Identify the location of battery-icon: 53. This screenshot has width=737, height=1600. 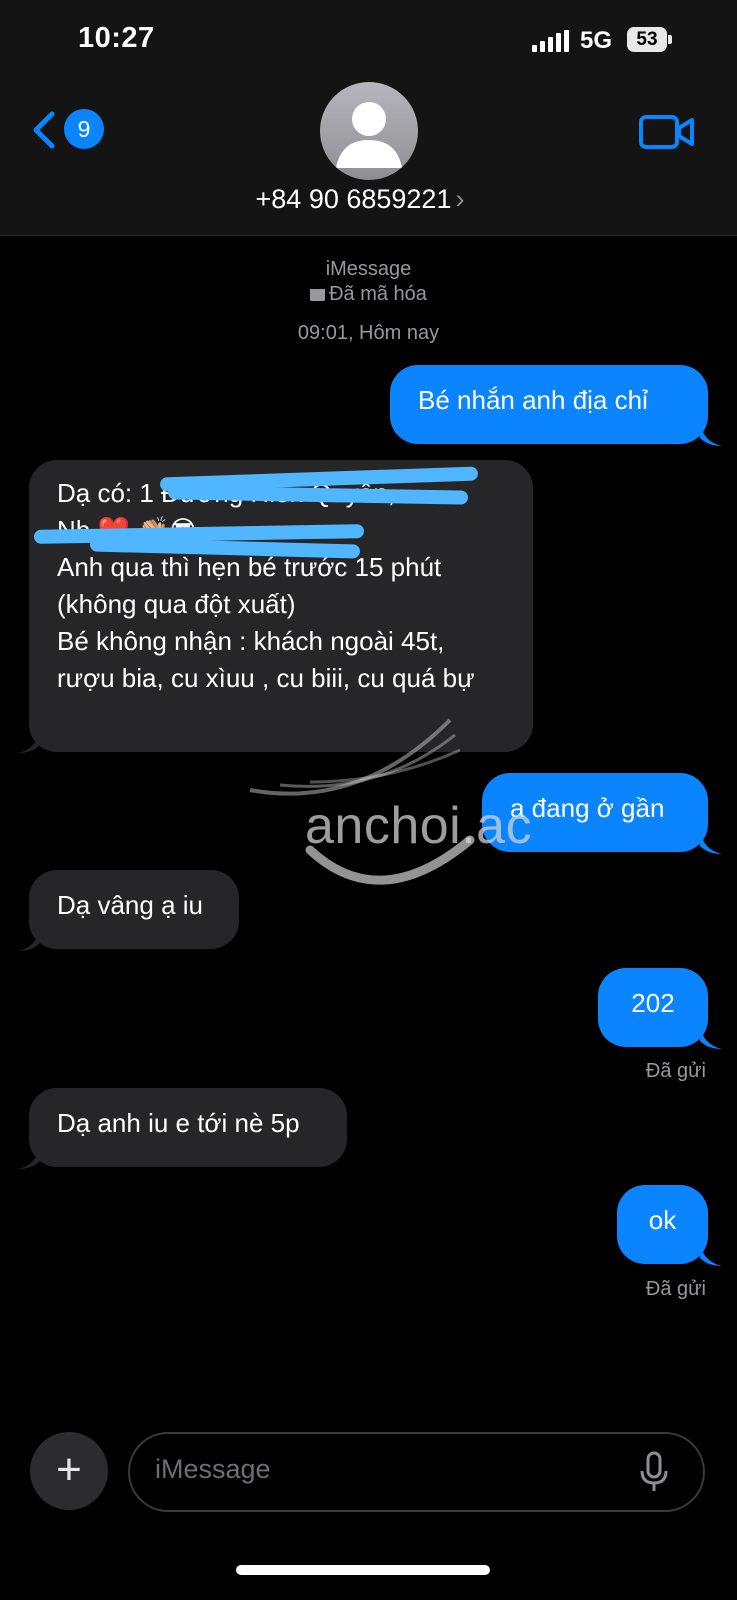
(647, 39).